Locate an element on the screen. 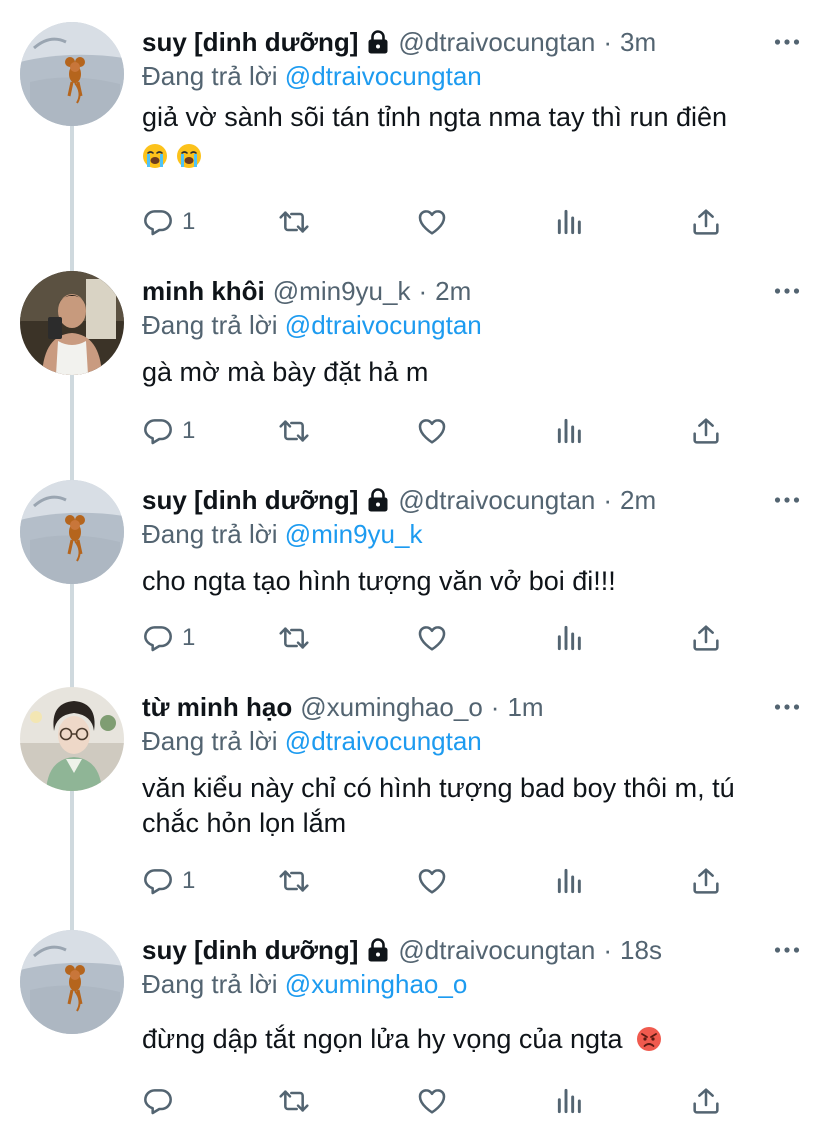 This screenshot has width=828, height=1125. tweet-text: cho ngta tạo hình tượng văn vở boi đi!!! is located at coordinates (472, 581).